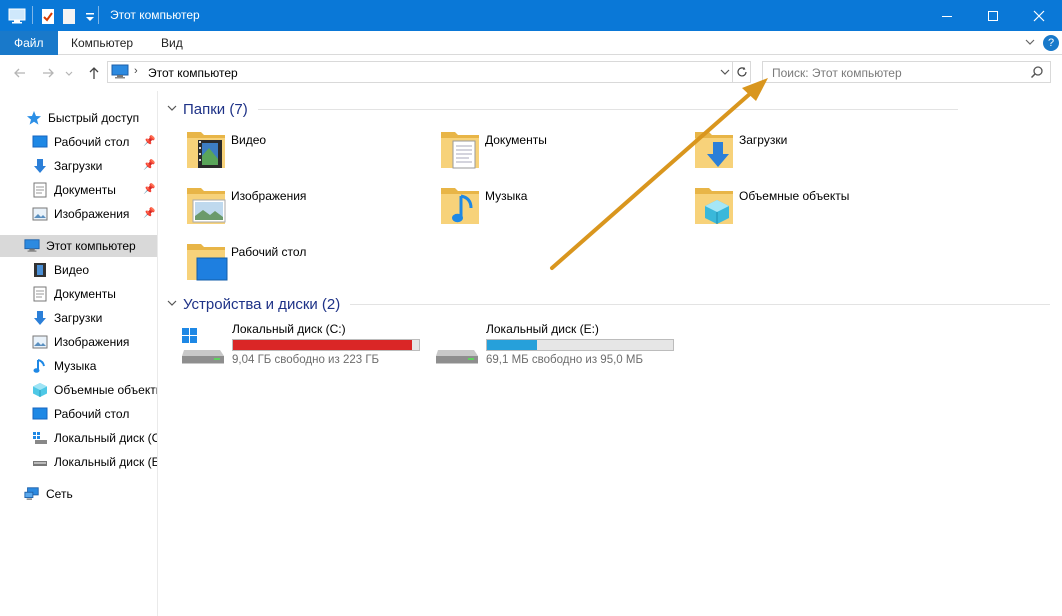 Image resolution: width=1062 pixels, height=616 pixels. I want to click on sidebar-item-network: Сеть, so click(78, 494).